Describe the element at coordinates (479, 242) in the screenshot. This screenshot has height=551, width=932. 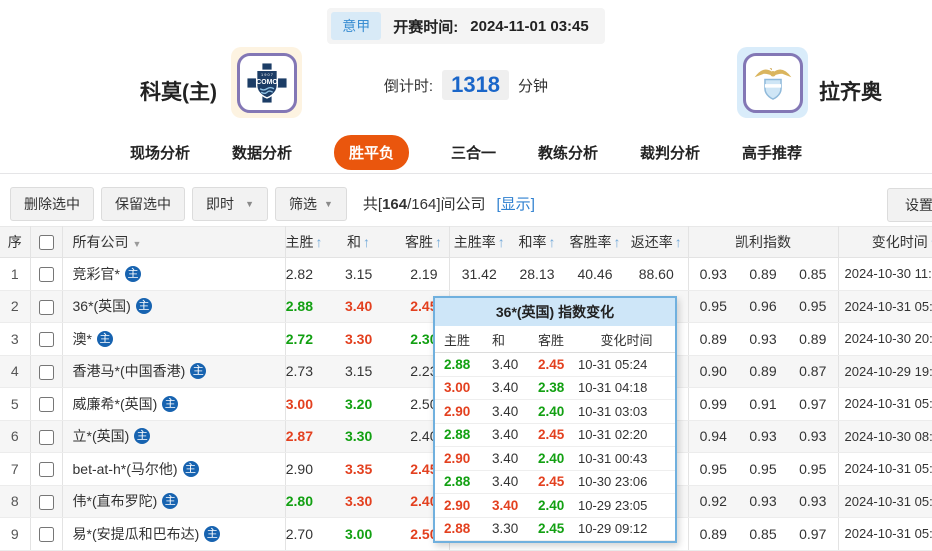
I see `col-home-rate: 主胜率 ↑` at that location.